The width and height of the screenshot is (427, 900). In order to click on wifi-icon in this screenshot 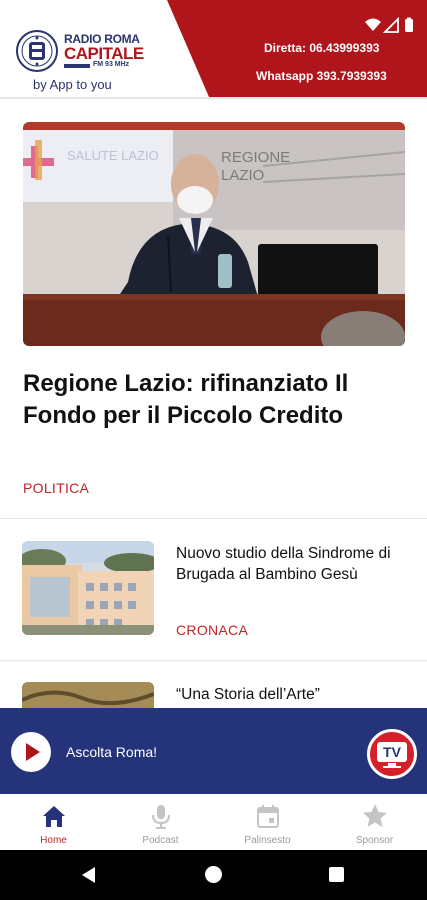, I will do `click(373, 24)`.